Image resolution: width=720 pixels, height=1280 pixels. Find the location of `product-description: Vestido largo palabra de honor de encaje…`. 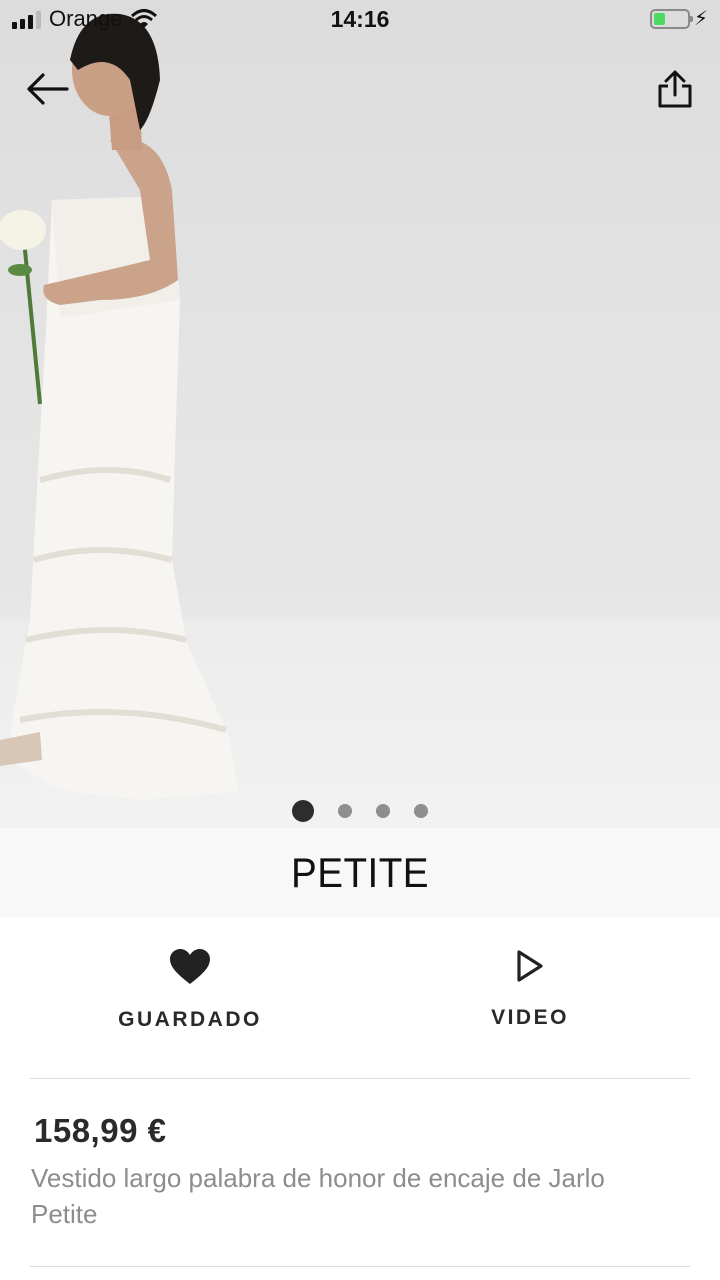

product-description: Vestido largo palabra de honor de encaje… is located at coordinates (318, 1196).